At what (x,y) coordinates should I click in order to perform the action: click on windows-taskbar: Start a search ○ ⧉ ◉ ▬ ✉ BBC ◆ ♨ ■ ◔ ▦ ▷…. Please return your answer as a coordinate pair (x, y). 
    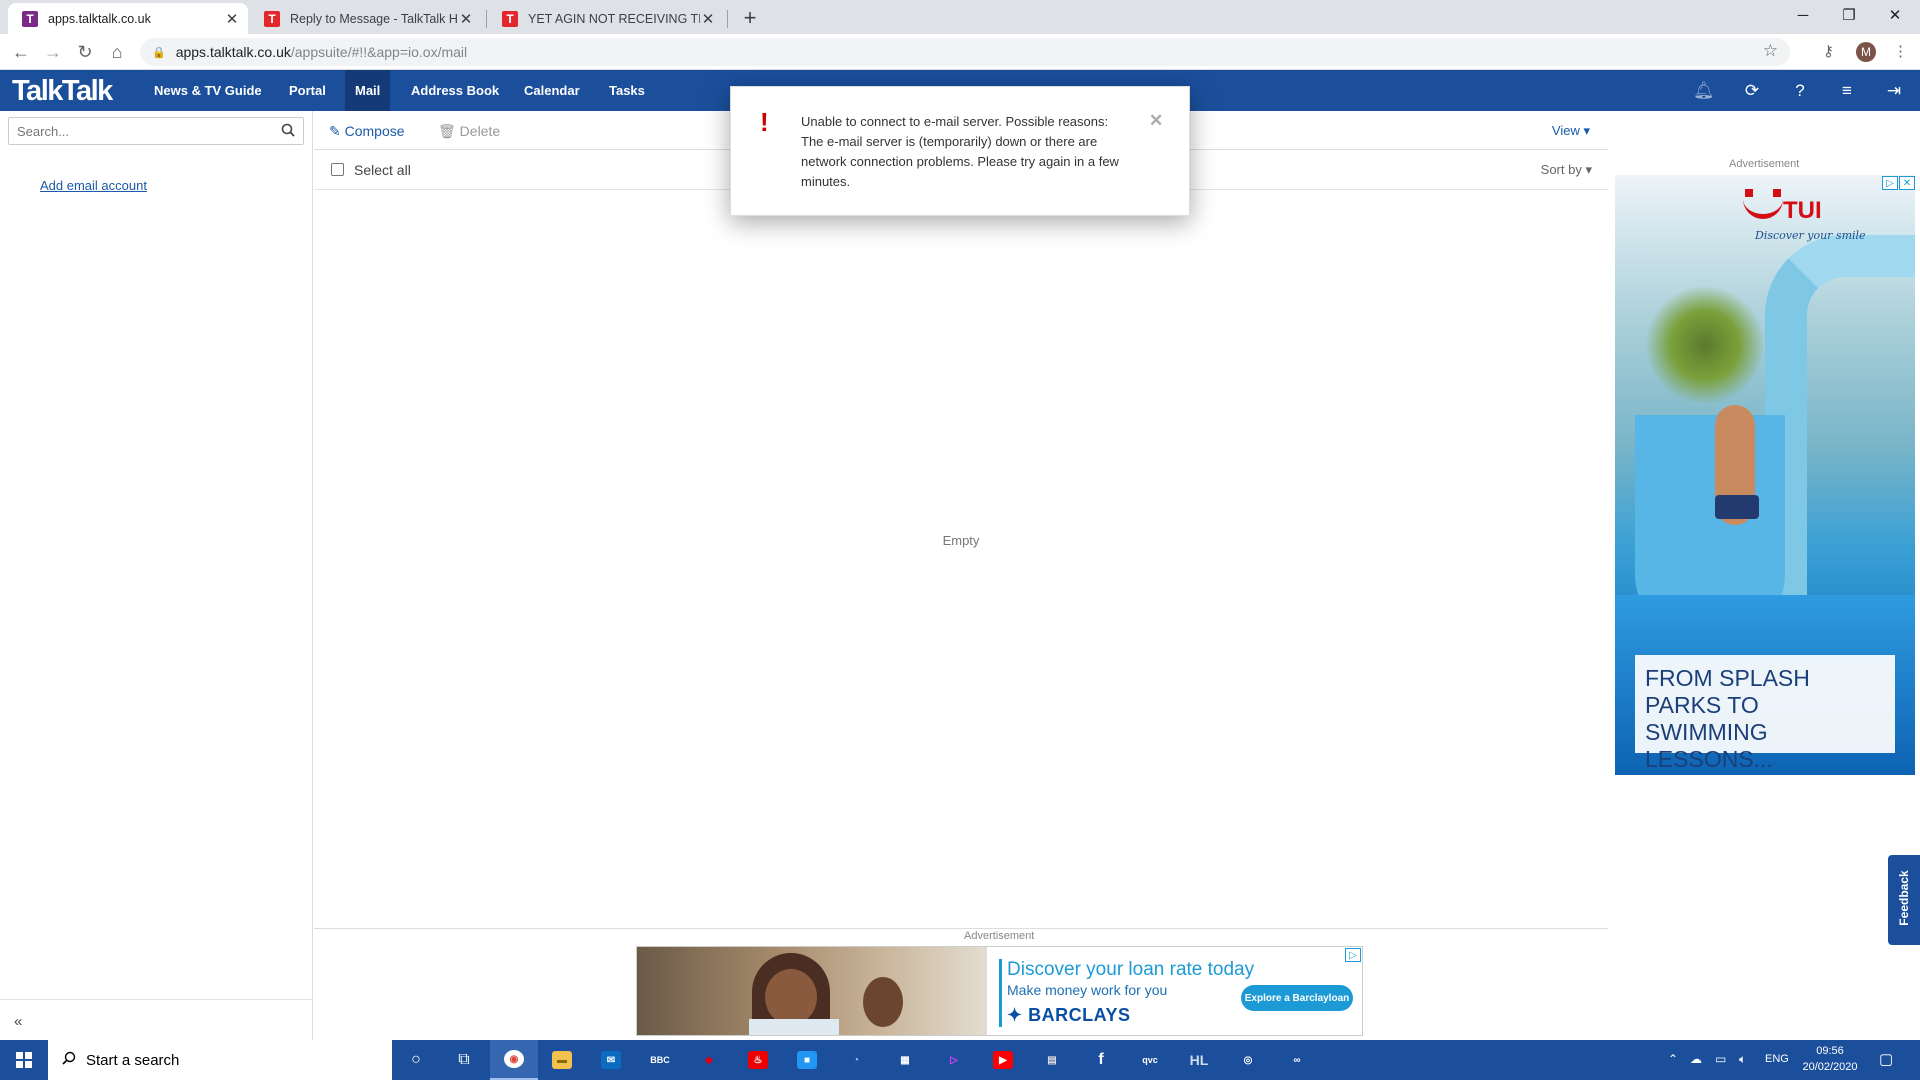
    Looking at the image, I should click on (960, 1060).